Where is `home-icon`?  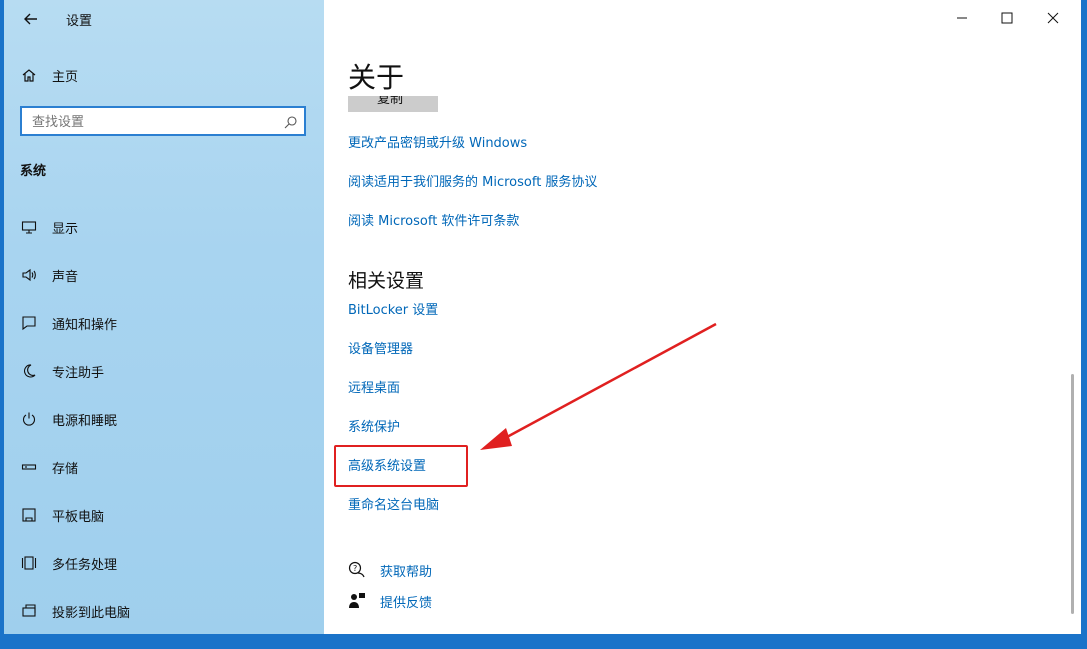
home-icon is located at coordinates (29, 75).